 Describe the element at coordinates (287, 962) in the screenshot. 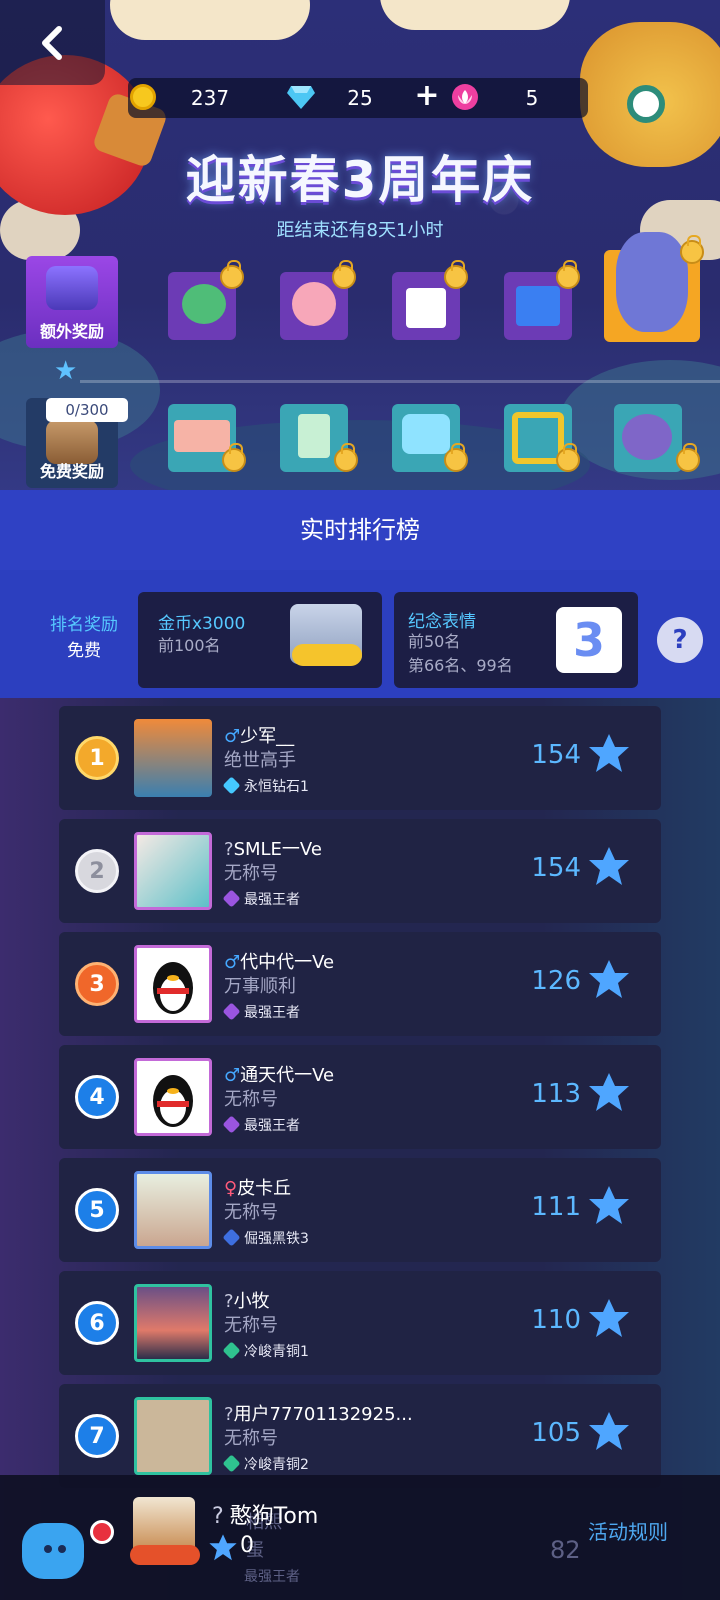

I see `player-name-text: 代中代一Ve` at that location.